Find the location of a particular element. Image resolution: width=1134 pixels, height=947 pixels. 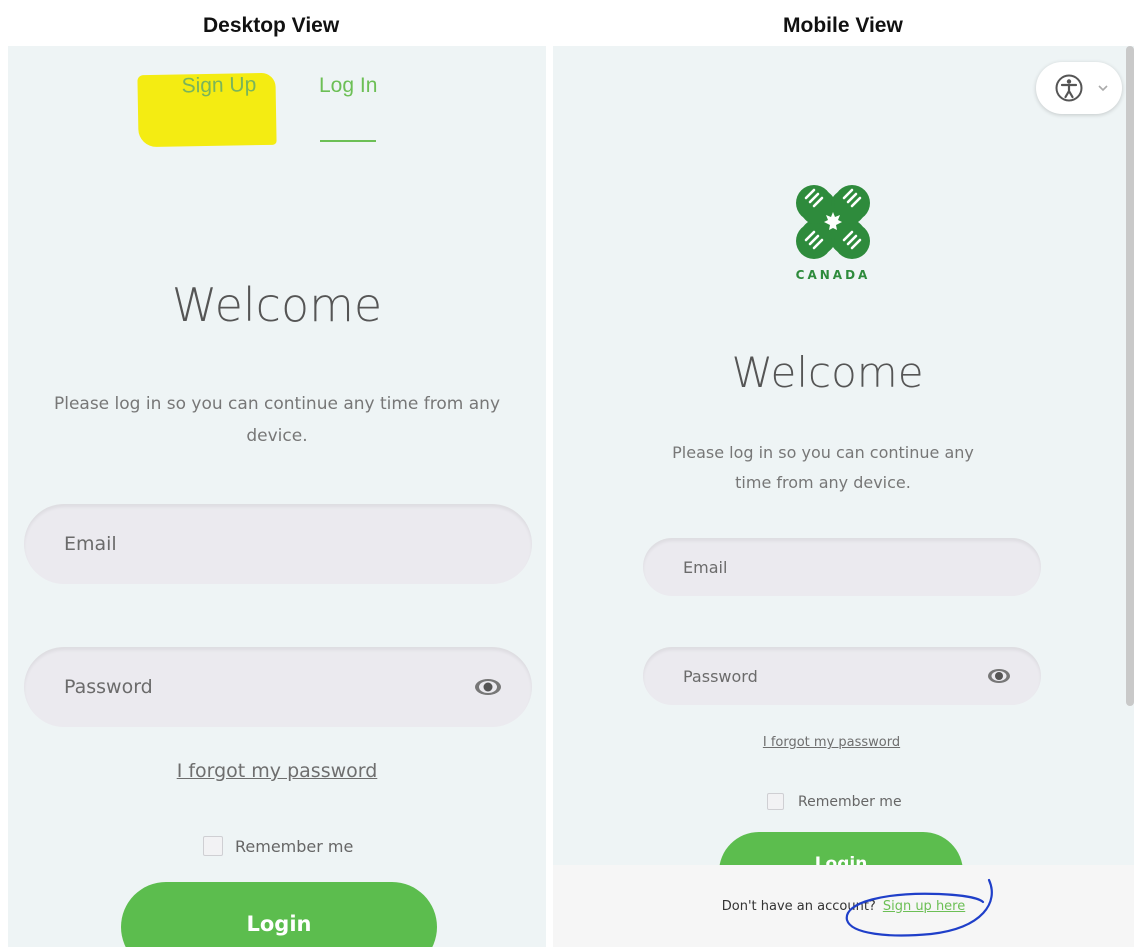

annotation-circle is located at coordinates (919, 907).